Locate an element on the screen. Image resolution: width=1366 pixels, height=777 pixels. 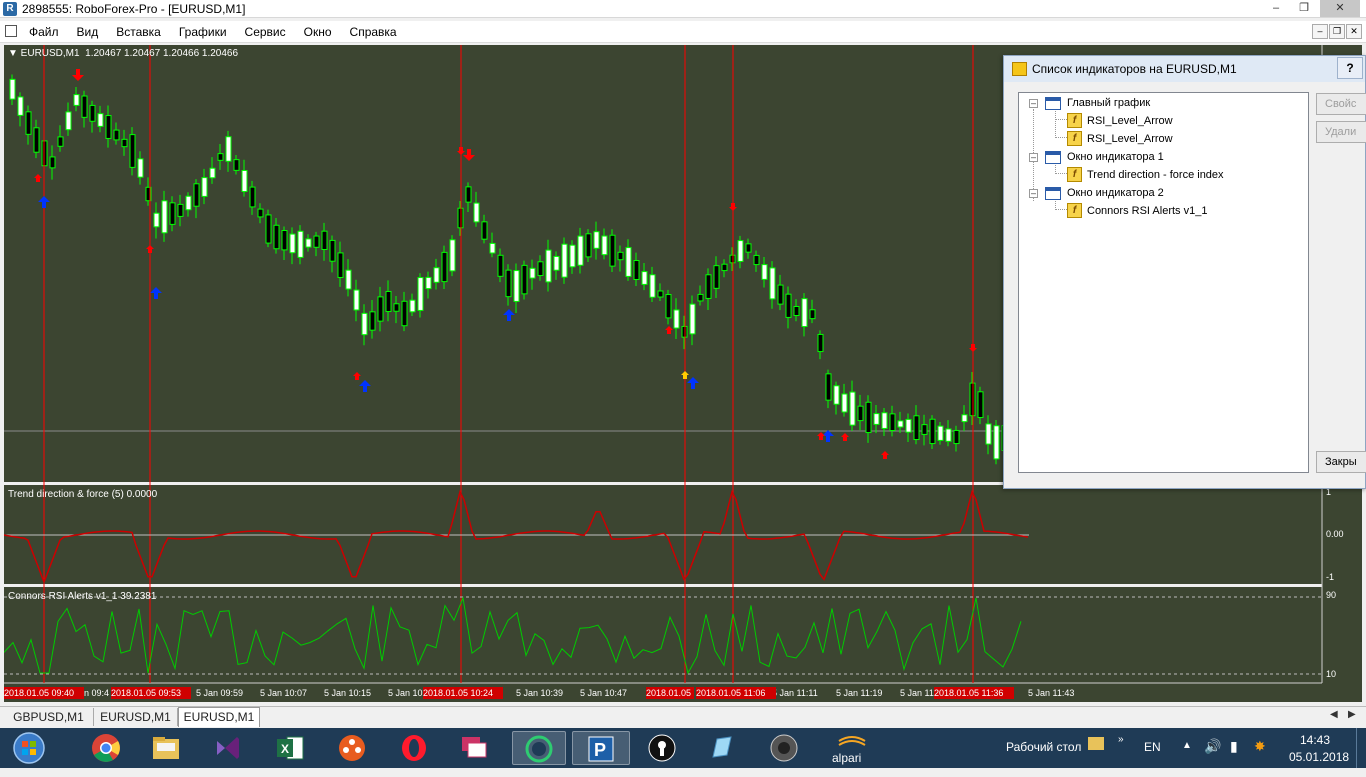
tab-eurusd-m1-active: EURUSD,M1 is located at coordinates (219, 717).